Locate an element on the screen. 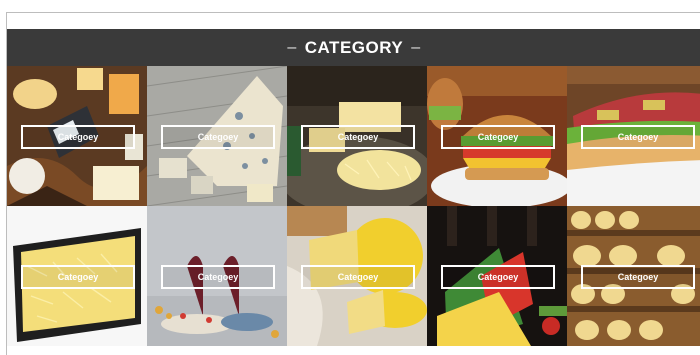 The width and height of the screenshot is (700, 355). category-tile-cheese-wheel: Categoey is located at coordinates (357, 276).